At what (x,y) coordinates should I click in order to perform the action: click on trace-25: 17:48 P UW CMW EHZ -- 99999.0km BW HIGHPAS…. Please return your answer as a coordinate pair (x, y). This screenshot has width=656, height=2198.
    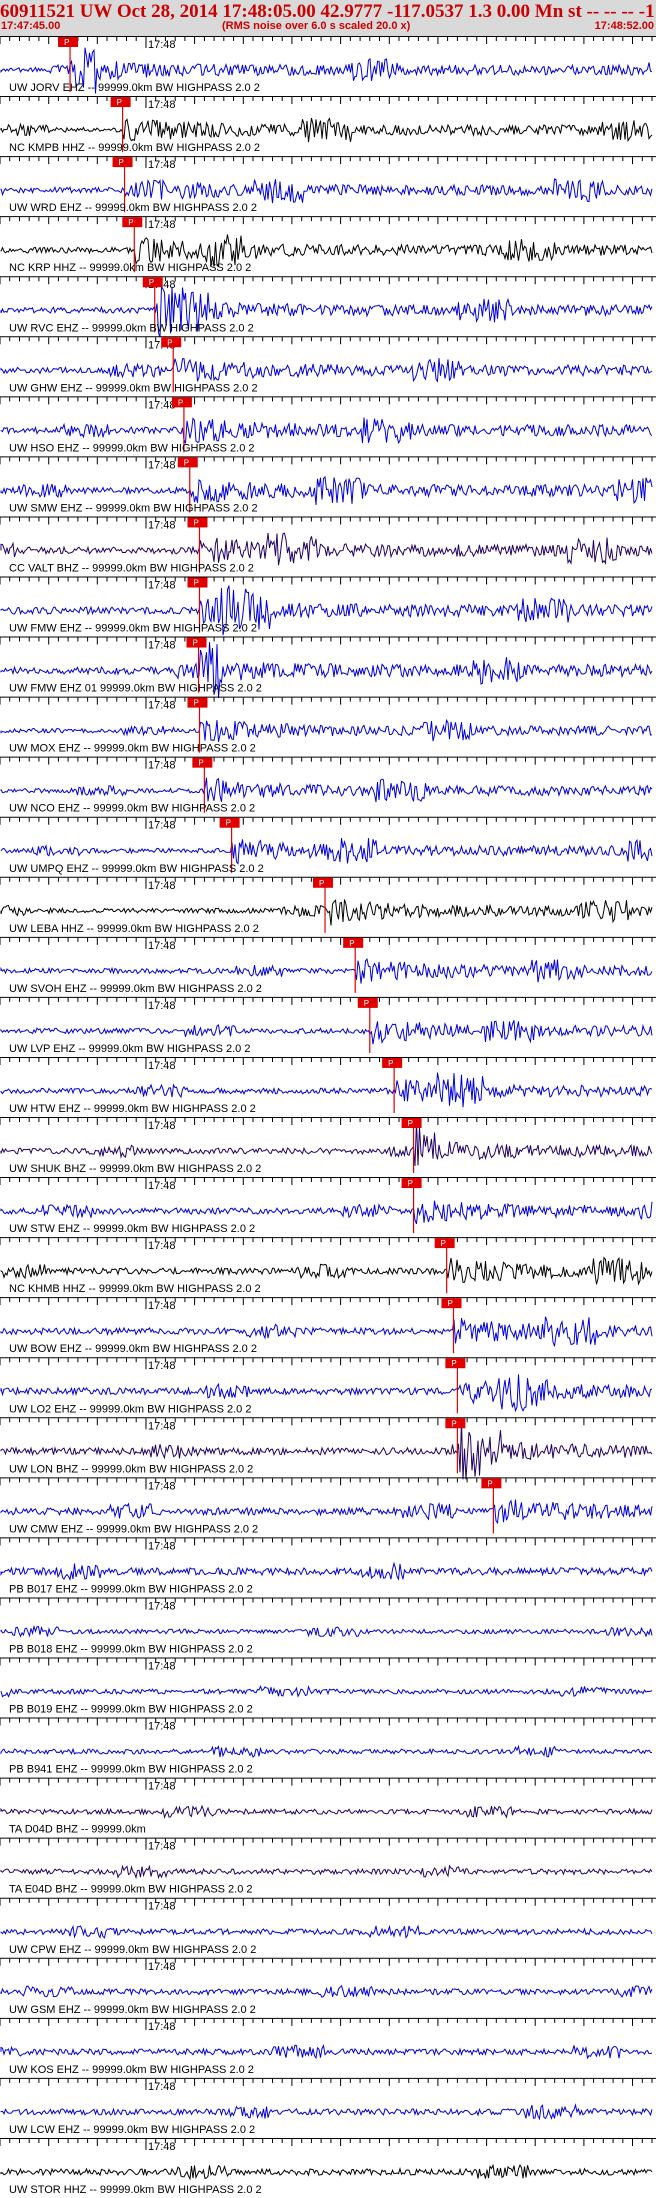
    Looking at the image, I should click on (328, 1506).